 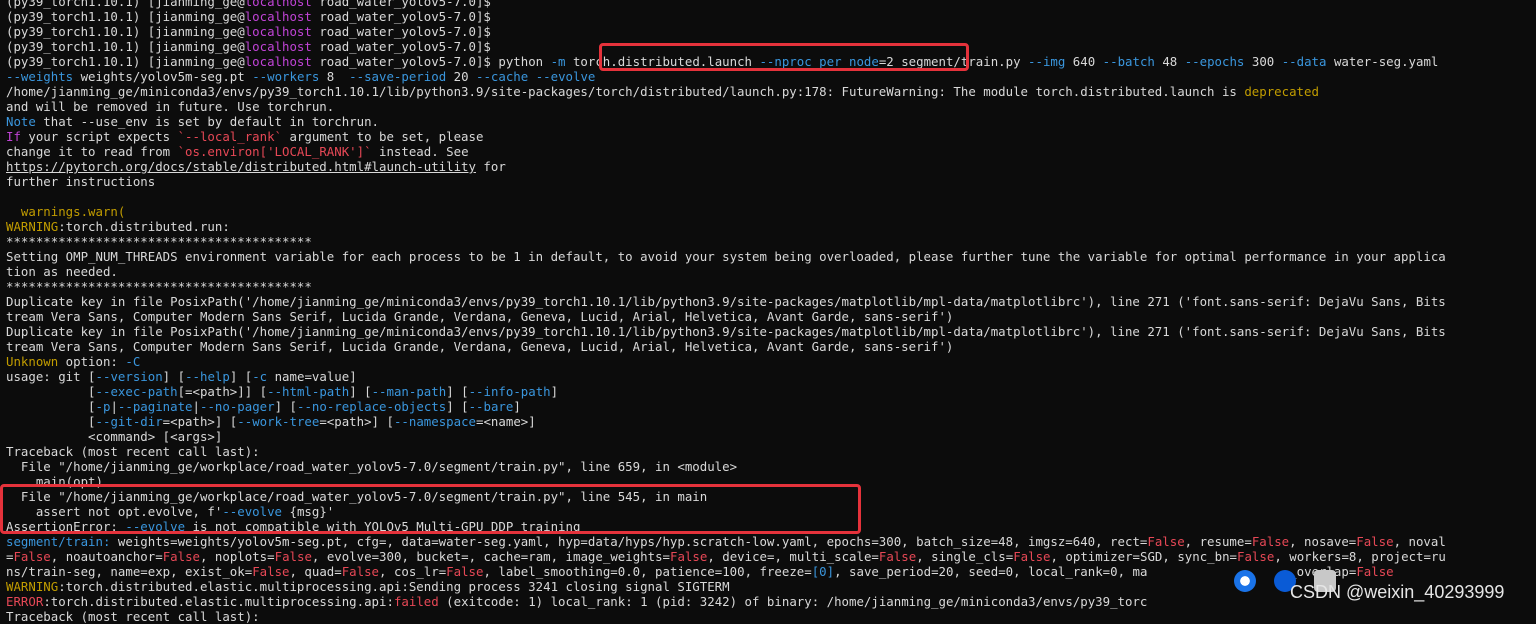 What do you see at coordinates (554, 391) in the screenshot?
I see `terminal-text: ]` at bounding box center [554, 391].